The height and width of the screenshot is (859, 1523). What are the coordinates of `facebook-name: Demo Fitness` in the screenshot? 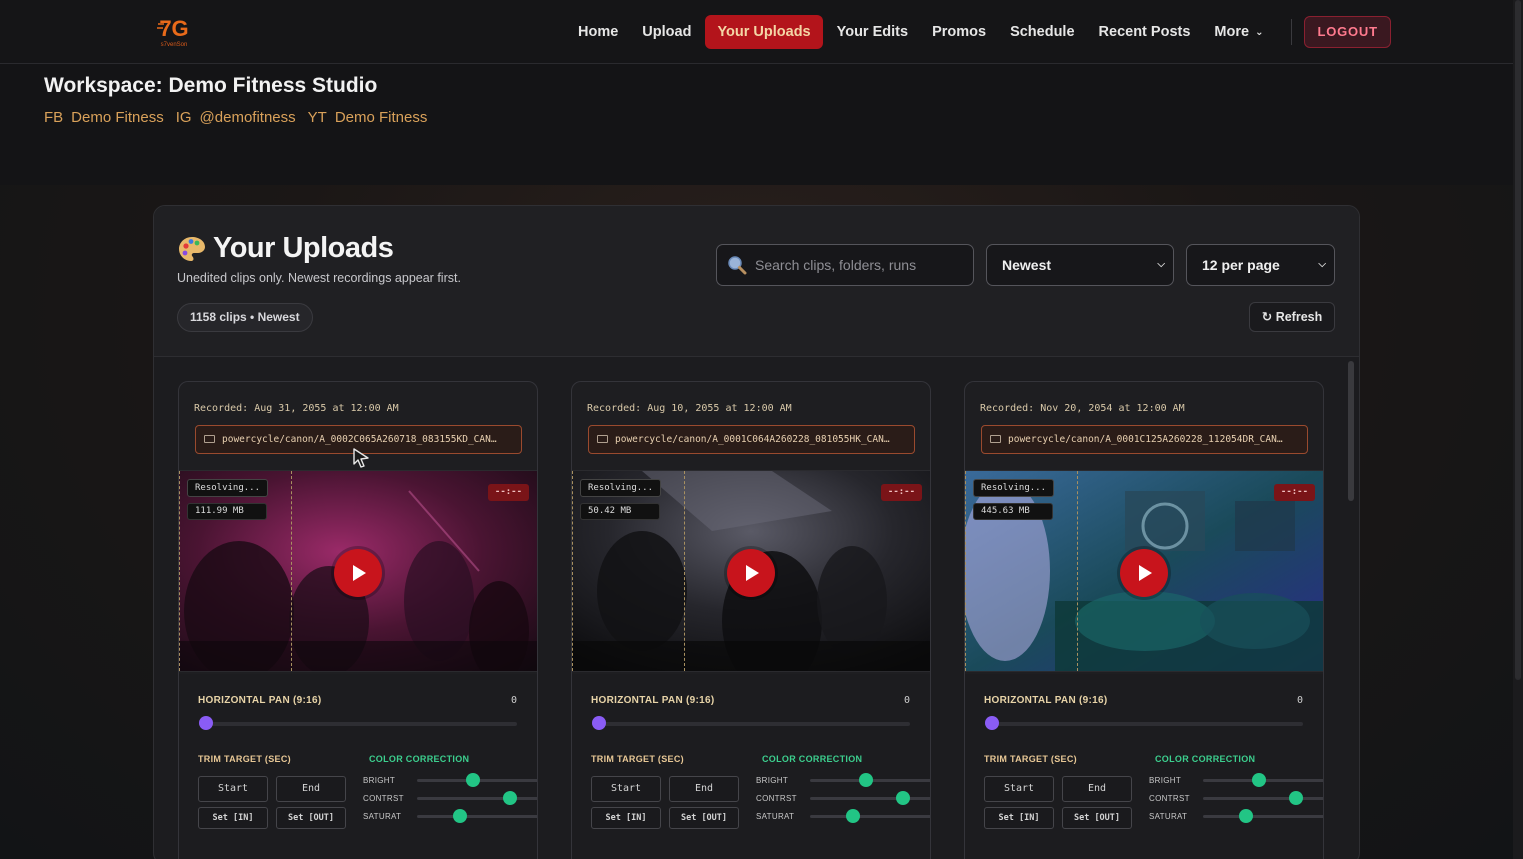 It's located at (117, 117).